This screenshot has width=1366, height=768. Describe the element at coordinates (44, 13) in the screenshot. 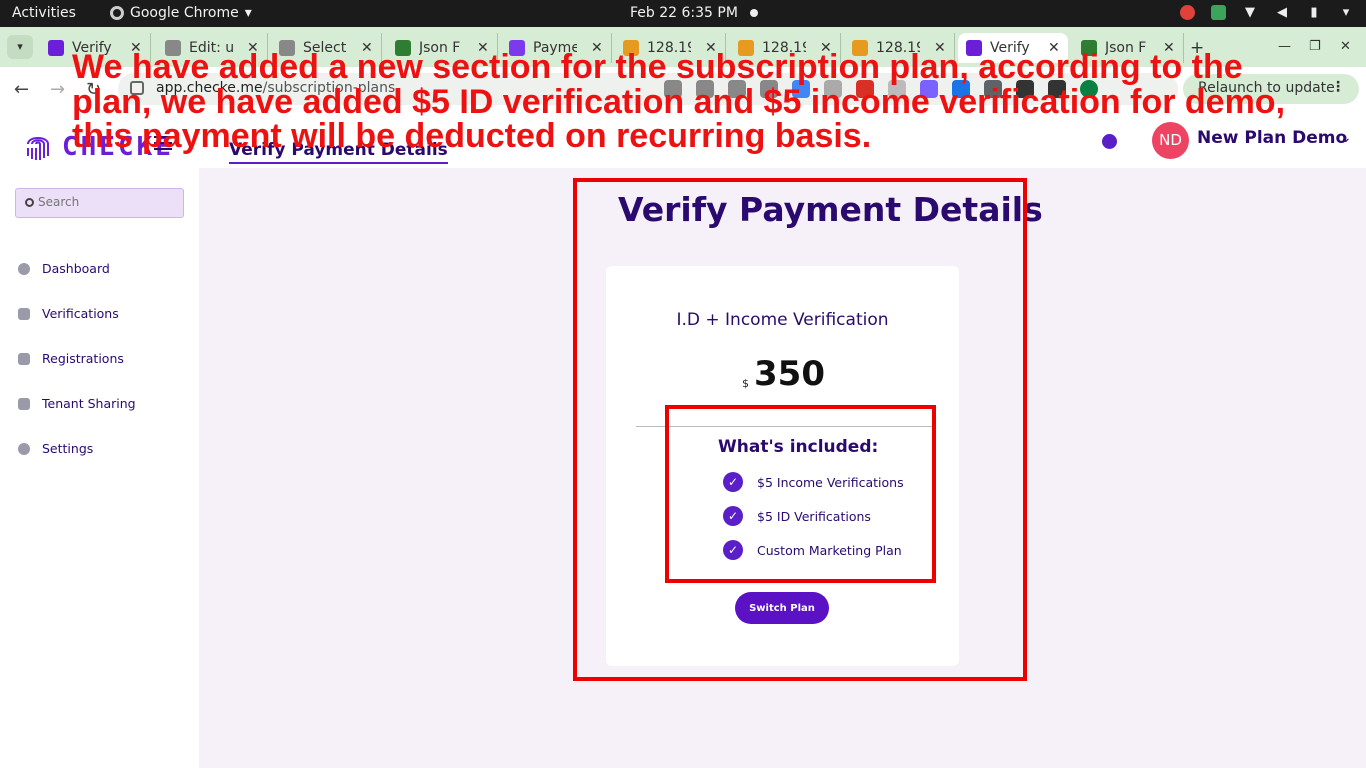

I see `activities-button: Activities` at that location.